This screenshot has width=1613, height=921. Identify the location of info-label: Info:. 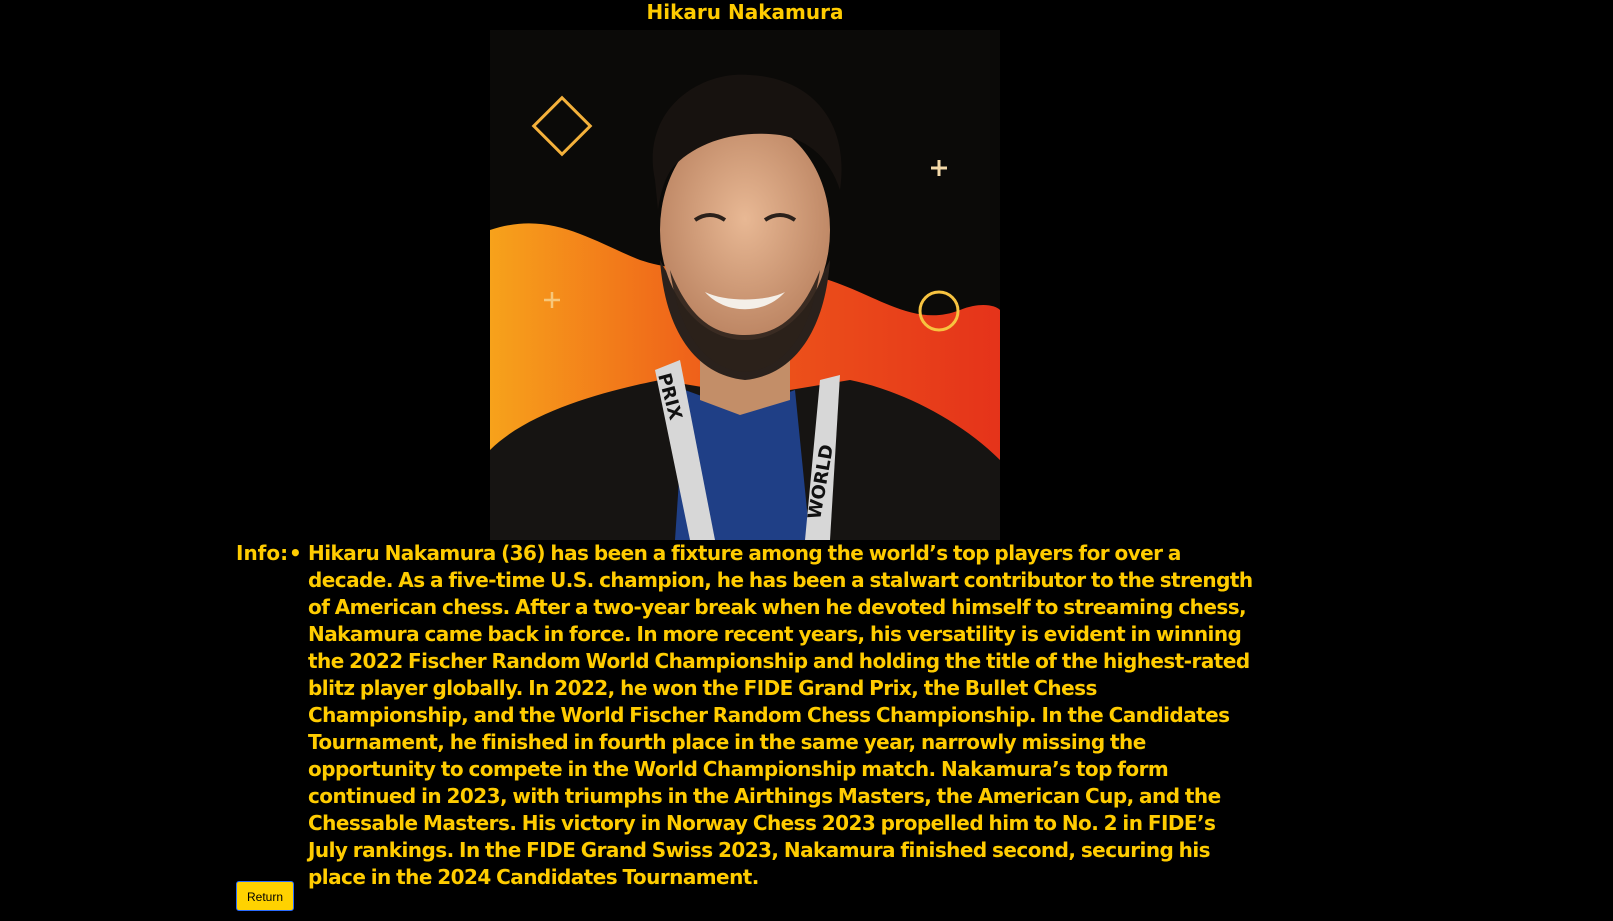
(262, 553).